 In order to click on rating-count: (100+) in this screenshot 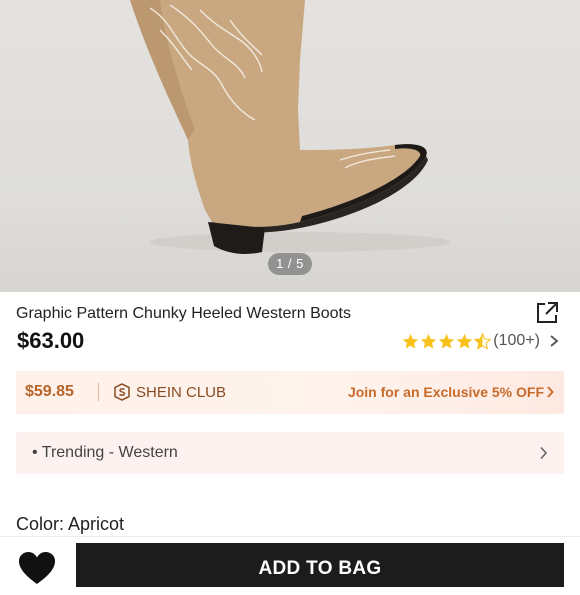, I will do `click(516, 340)`.